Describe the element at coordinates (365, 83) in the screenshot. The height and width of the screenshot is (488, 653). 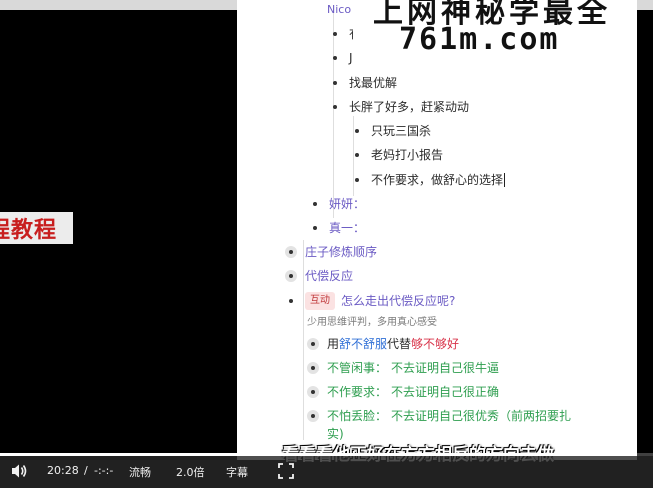
I see `list-item: 找最优解` at that location.